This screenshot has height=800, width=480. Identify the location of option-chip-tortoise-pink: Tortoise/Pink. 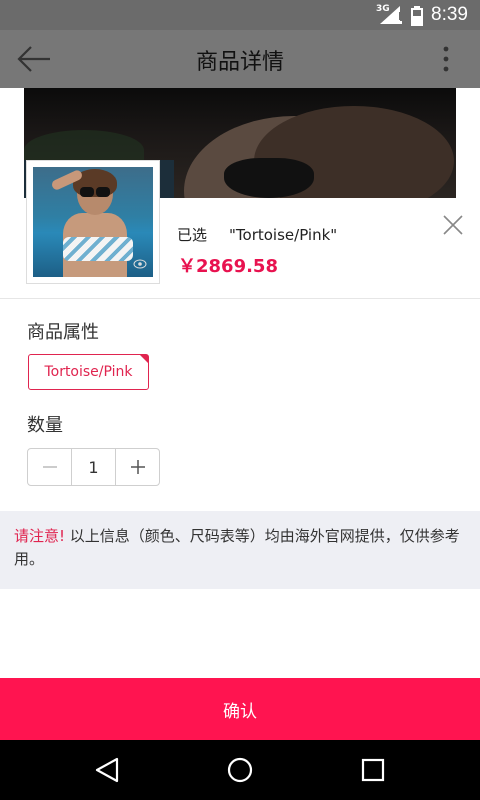
(88, 372).